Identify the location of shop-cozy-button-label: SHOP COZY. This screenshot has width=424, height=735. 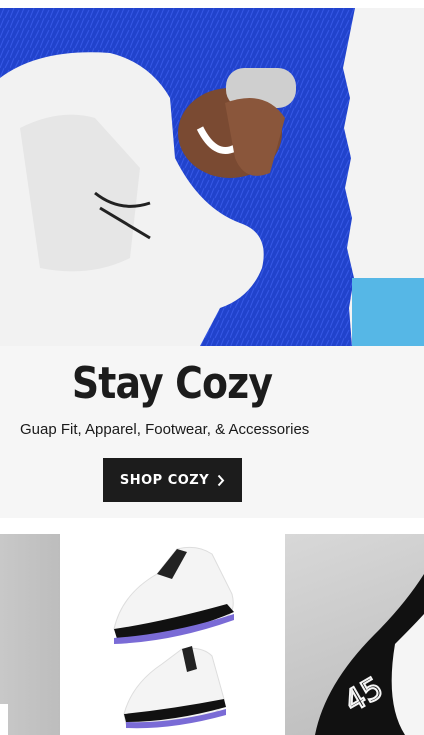
(164, 480).